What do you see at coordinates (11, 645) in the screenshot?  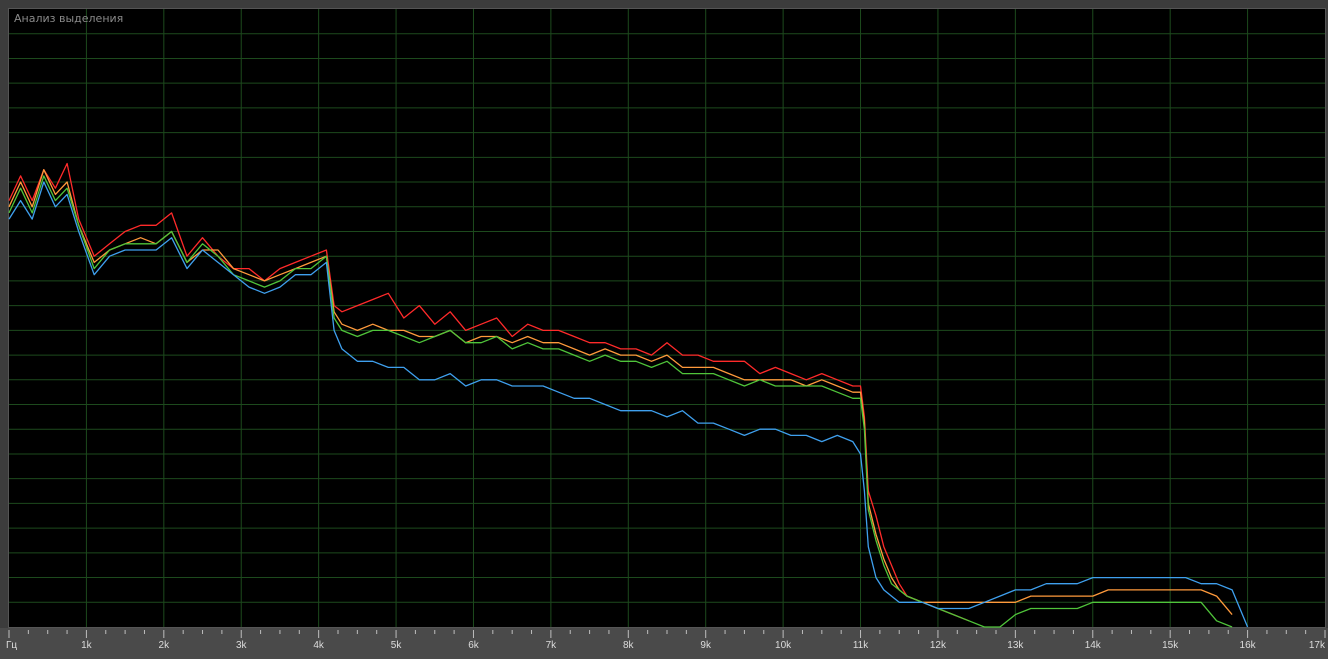 I see `x-axis-unit-label: Гц` at bounding box center [11, 645].